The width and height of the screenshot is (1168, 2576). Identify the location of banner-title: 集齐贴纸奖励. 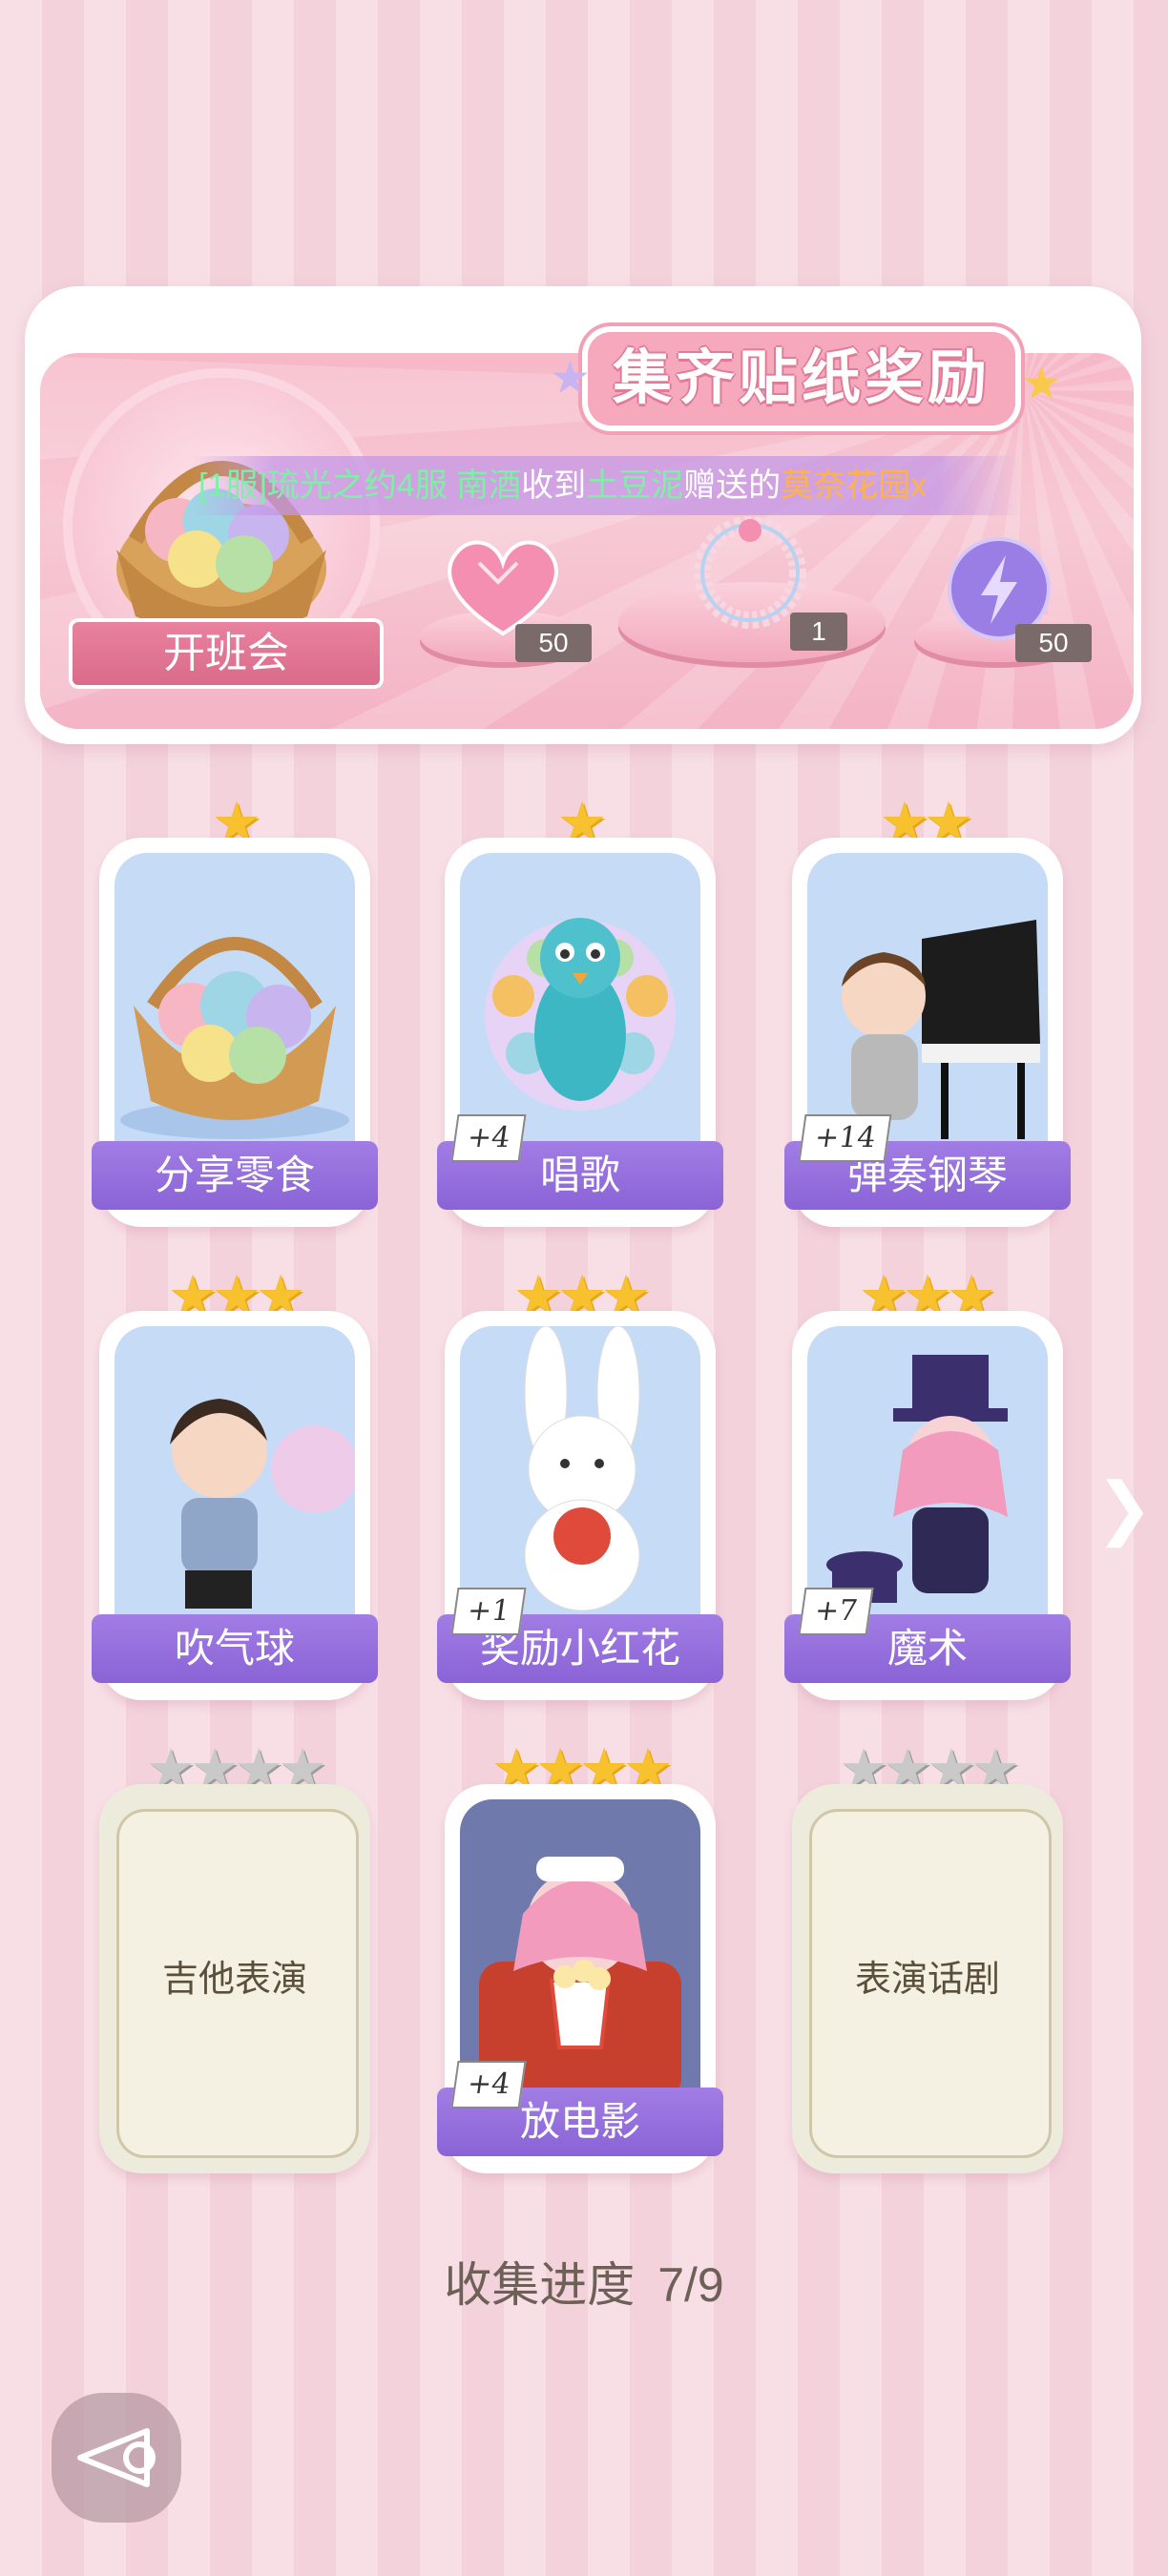
(802, 377).